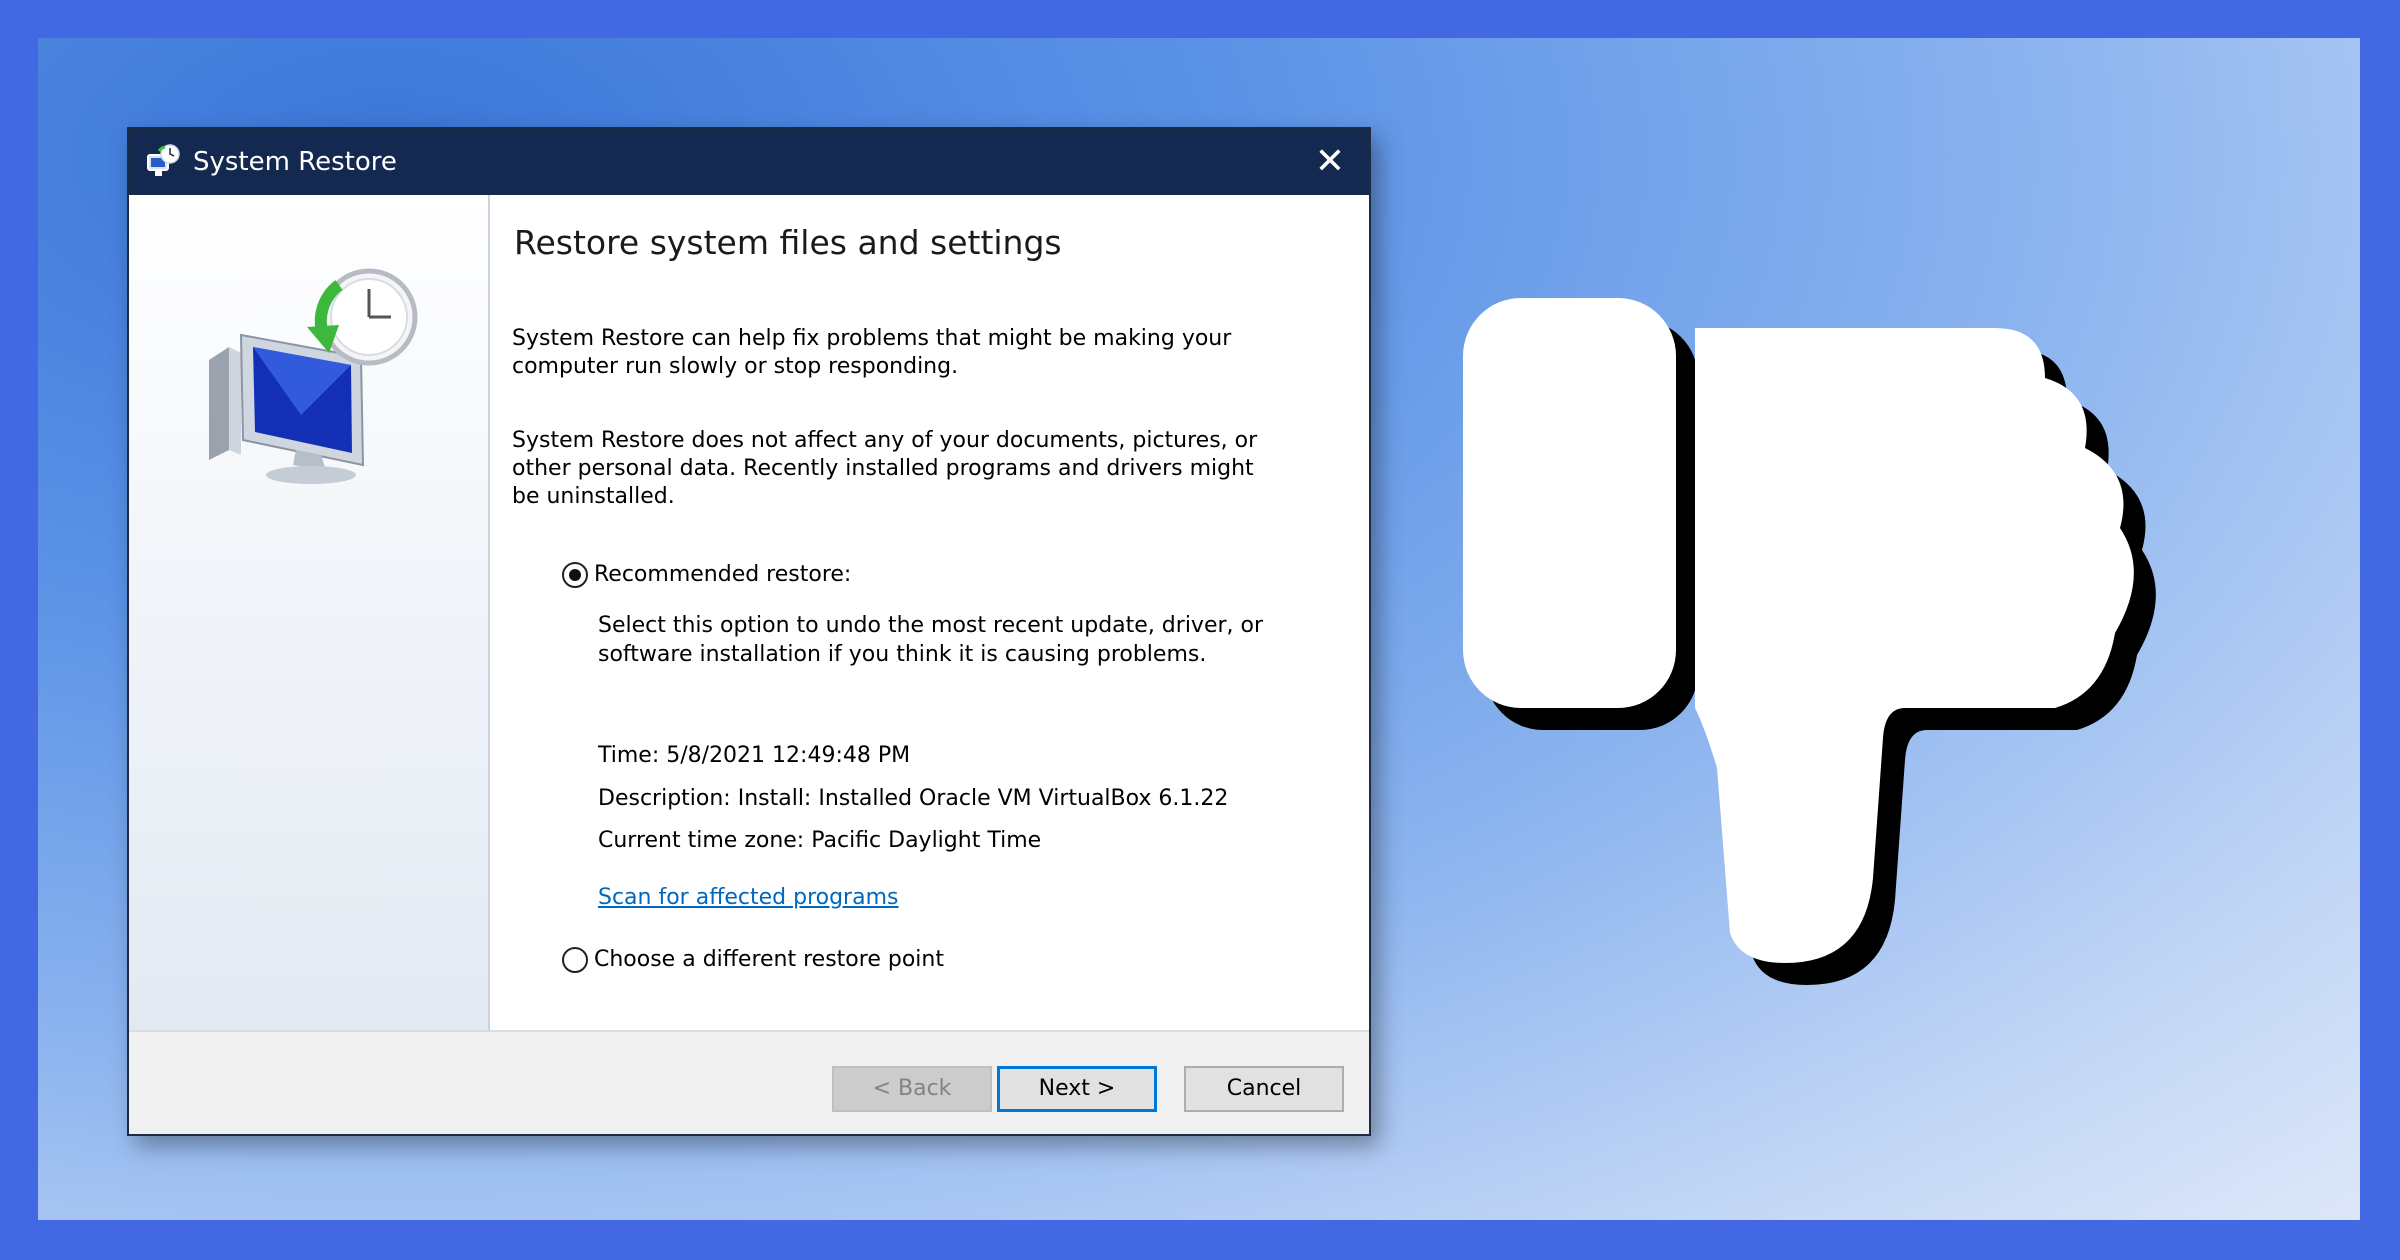 This screenshot has height=1260, width=2400. Describe the element at coordinates (1264, 1089) in the screenshot. I see `cancel-button: Cancel` at that location.